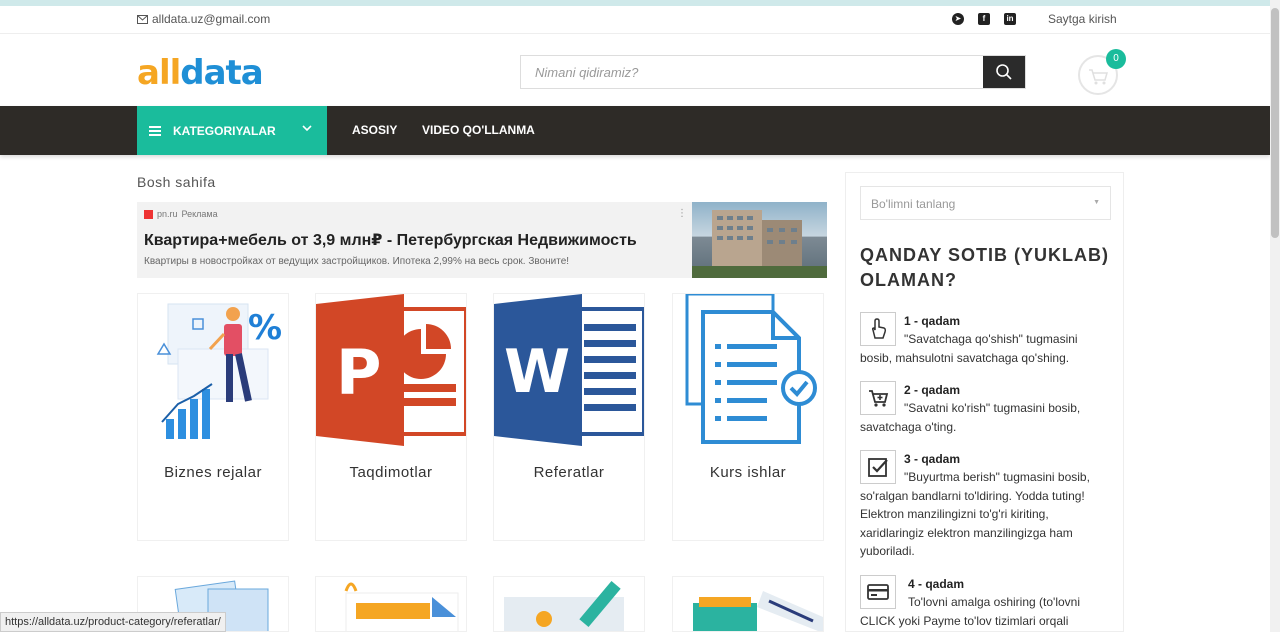 Image resolution: width=1280 pixels, height=632 pixels. What do you see at coordinates (985, 203) in the screenshot?
I see `section-select: Bo'limni tanlang ▼` at bounding box center [985, 203].